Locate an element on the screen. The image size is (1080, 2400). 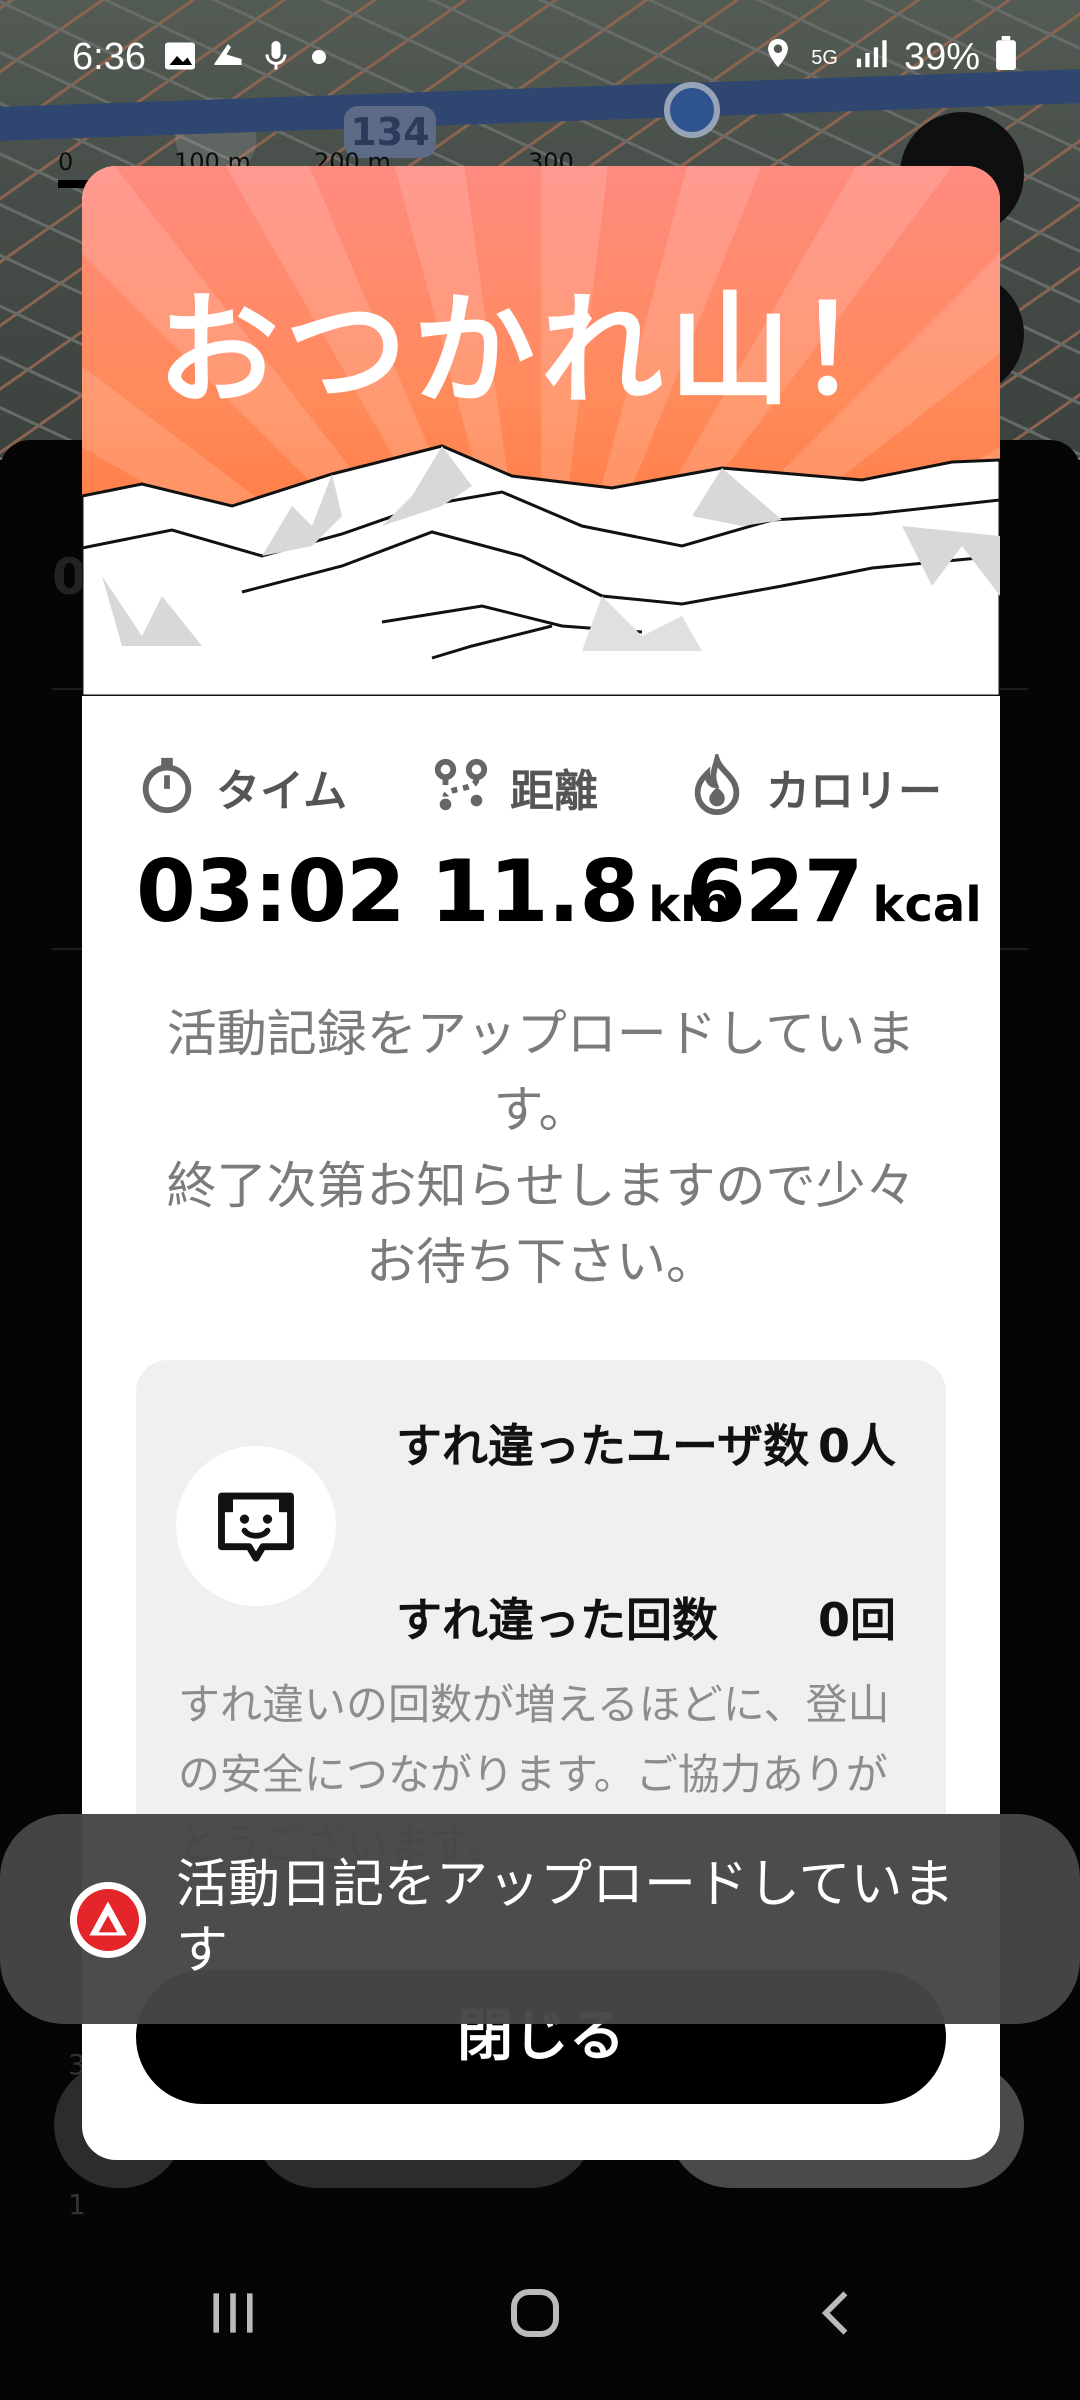
signal-icon is located at coordinates (871, 57).